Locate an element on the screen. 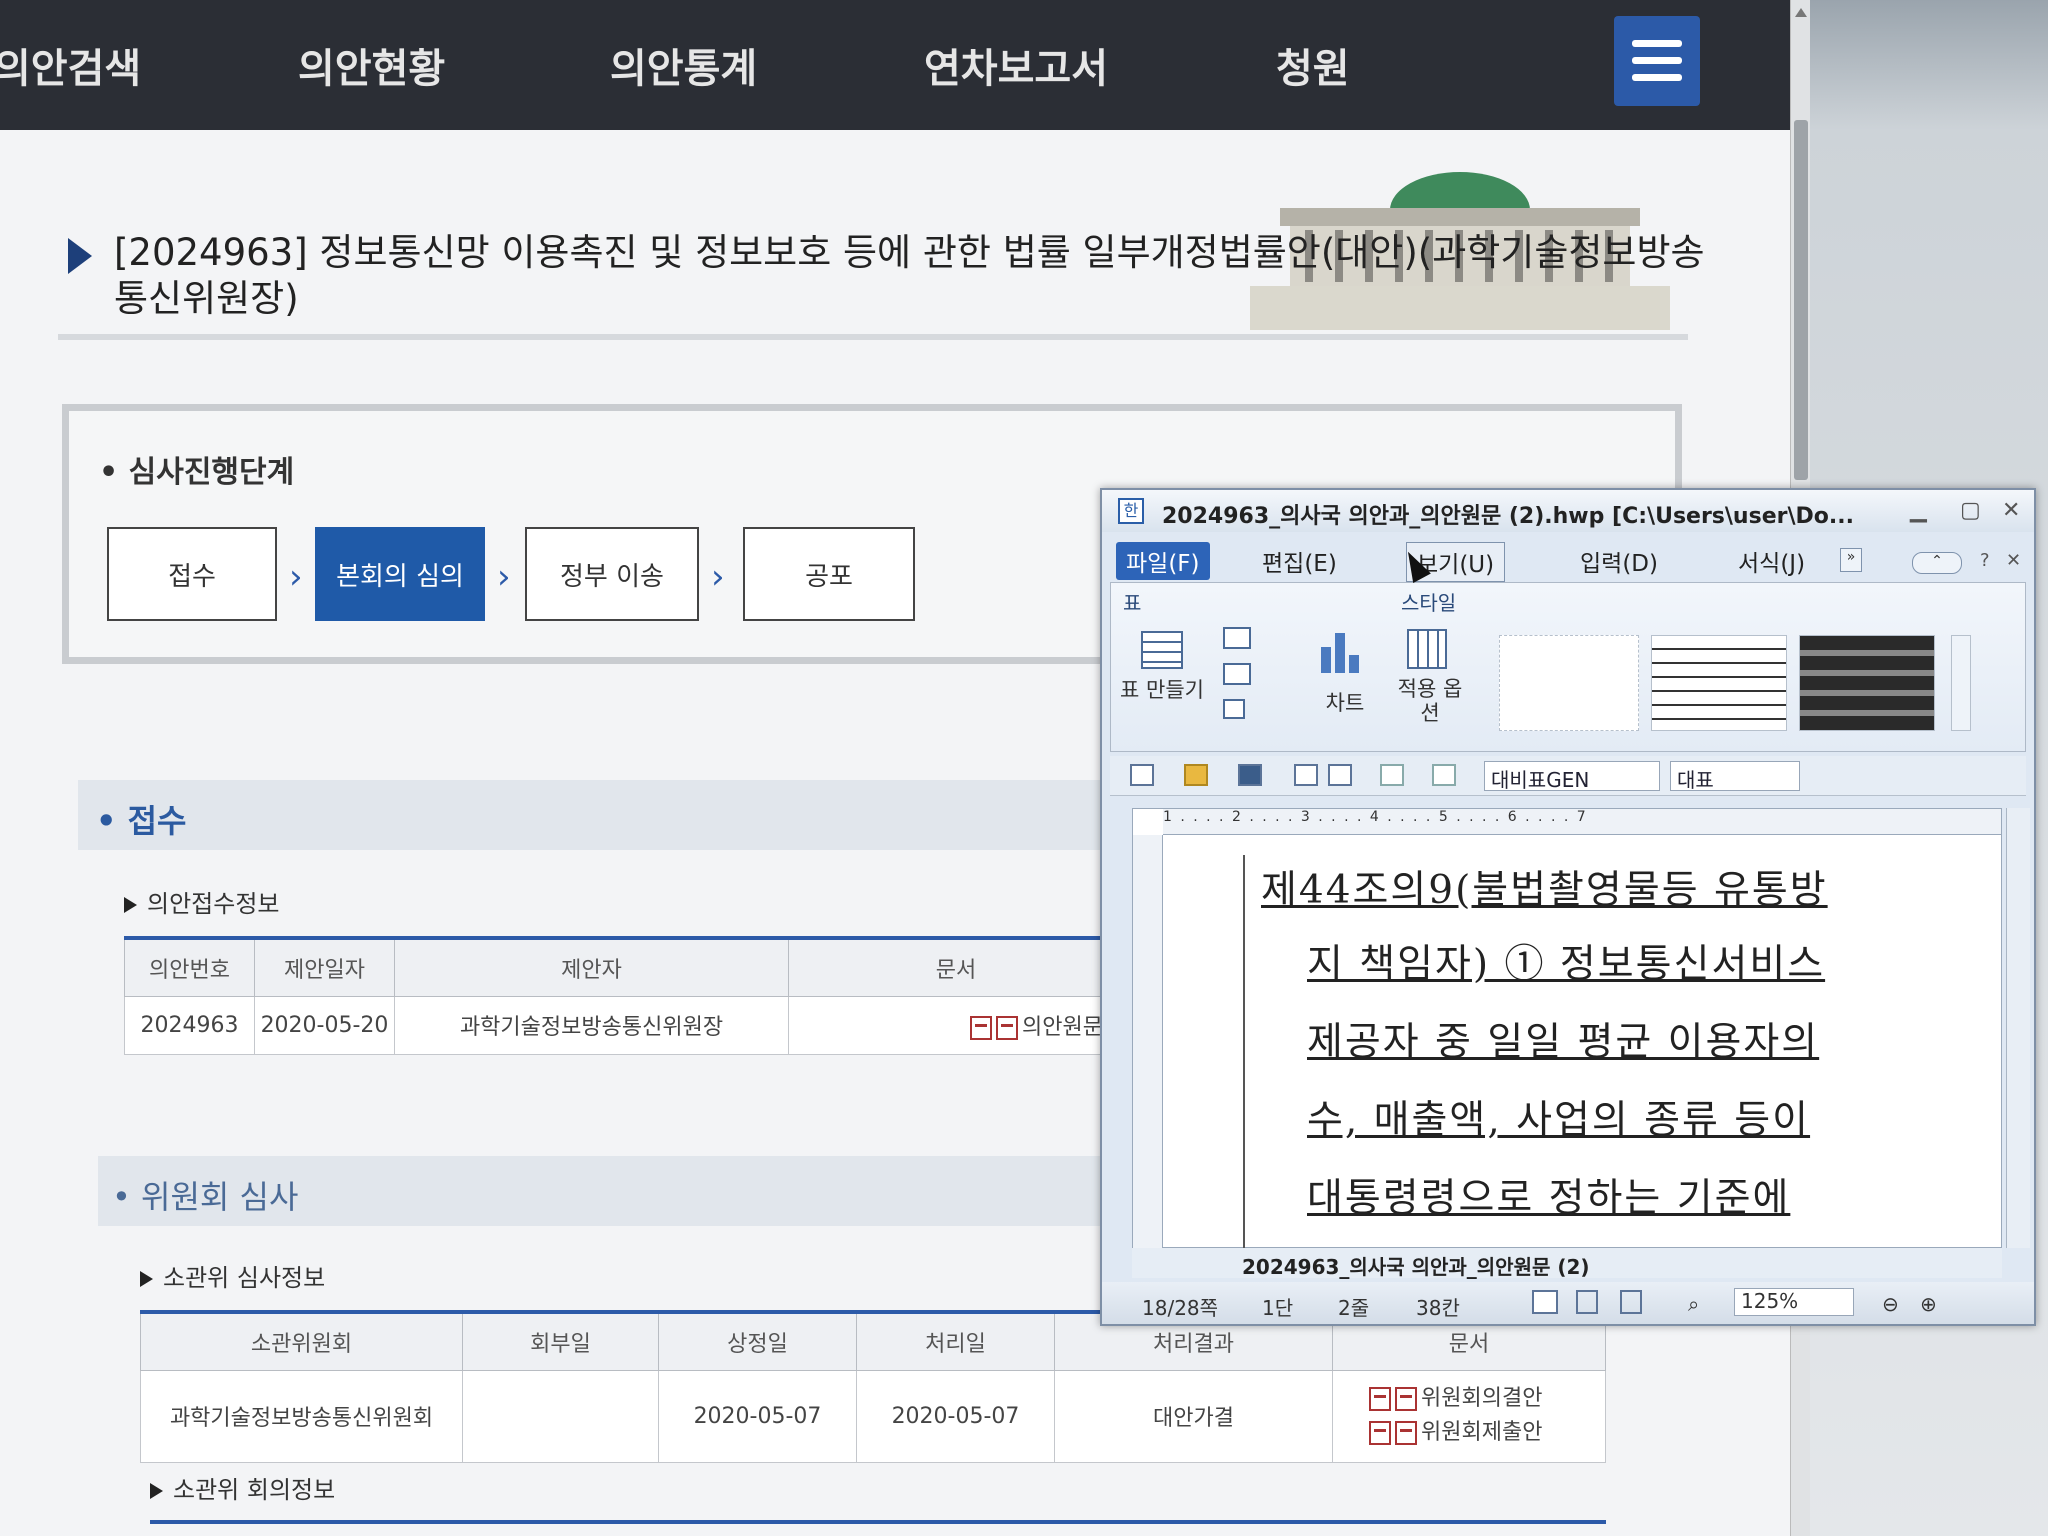 The width and height of the screenshot is (2048, 1536). cell-doc: 의안원문 is located at coordinates (956, 1025).